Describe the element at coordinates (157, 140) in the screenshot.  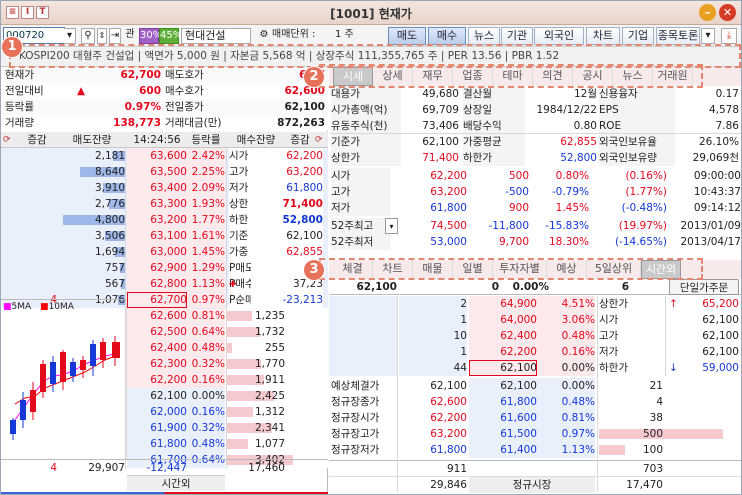
I see `time-col: 14:24:56` at that location.